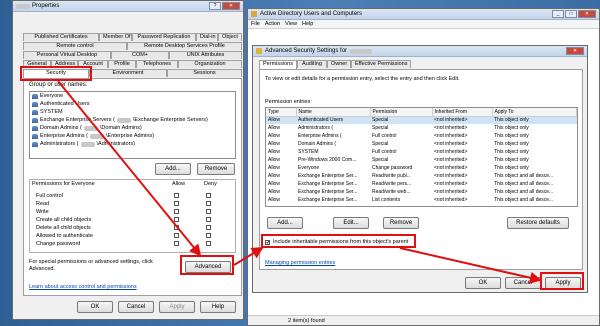  Describe the element at coordinates (571, 14) in the screenshot. I see `maximize-icon: □` at that location.